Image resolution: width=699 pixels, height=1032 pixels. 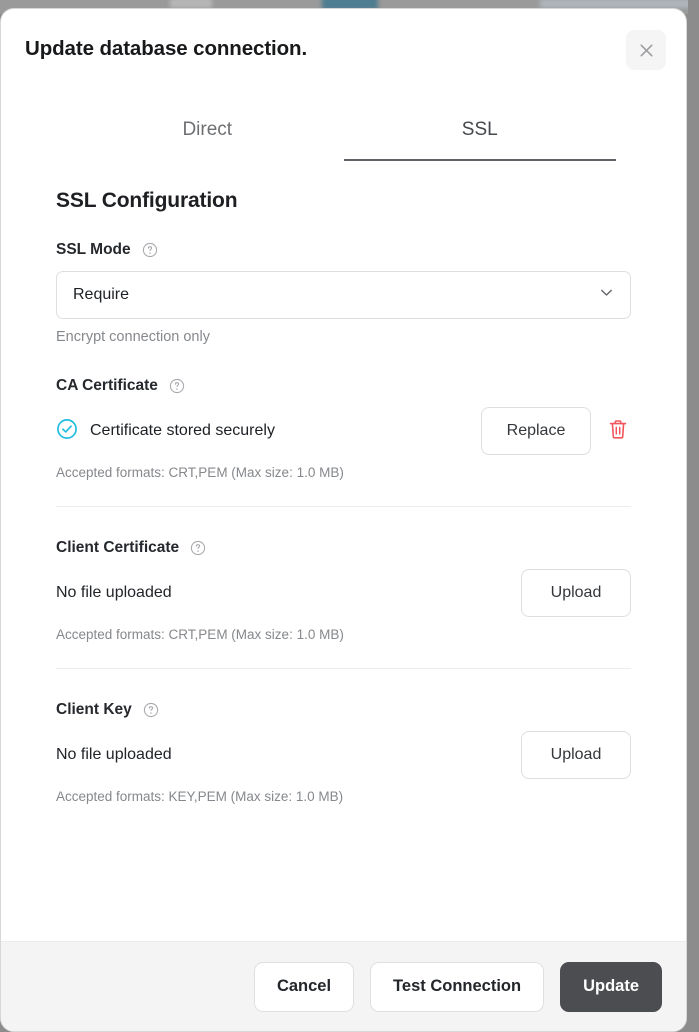 I want to click on close-dialog-button, so click(x=646, y=50).